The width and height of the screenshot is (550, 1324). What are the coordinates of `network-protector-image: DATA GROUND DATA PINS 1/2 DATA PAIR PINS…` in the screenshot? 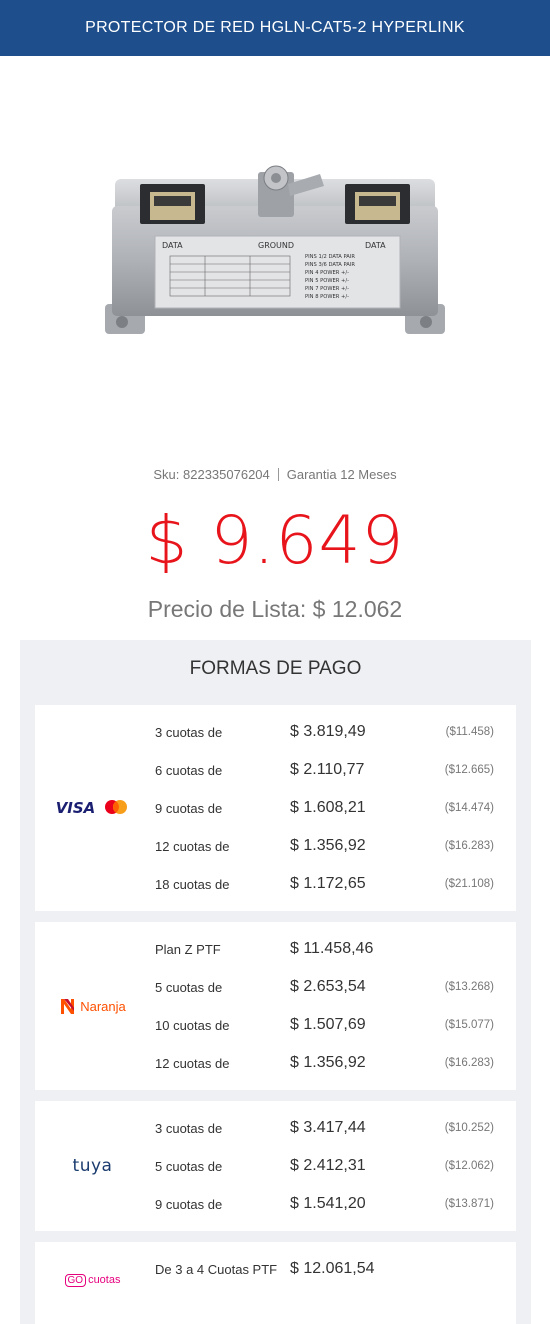 It's located at (275, 249).